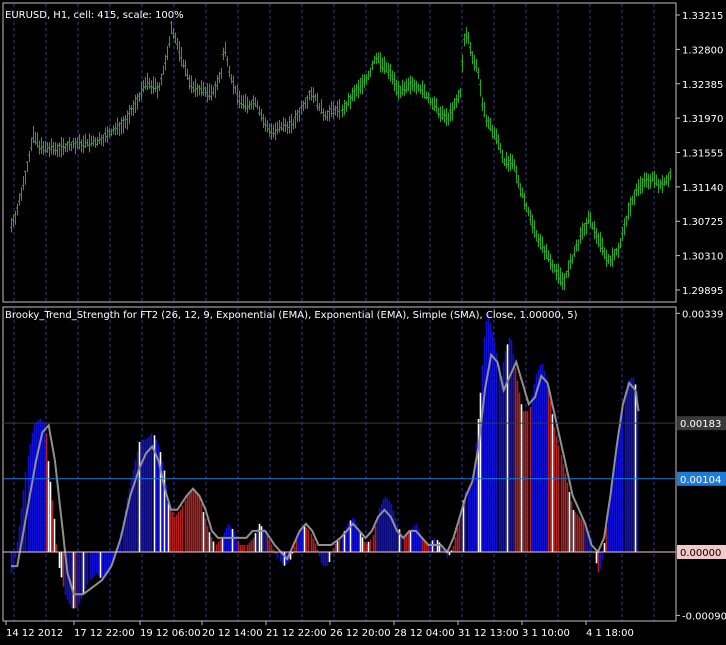 The image size is (726, 645). Describe the element at coordinates (700, 424) in the screenshot. I see `marker-label: 0.00183` at that location.